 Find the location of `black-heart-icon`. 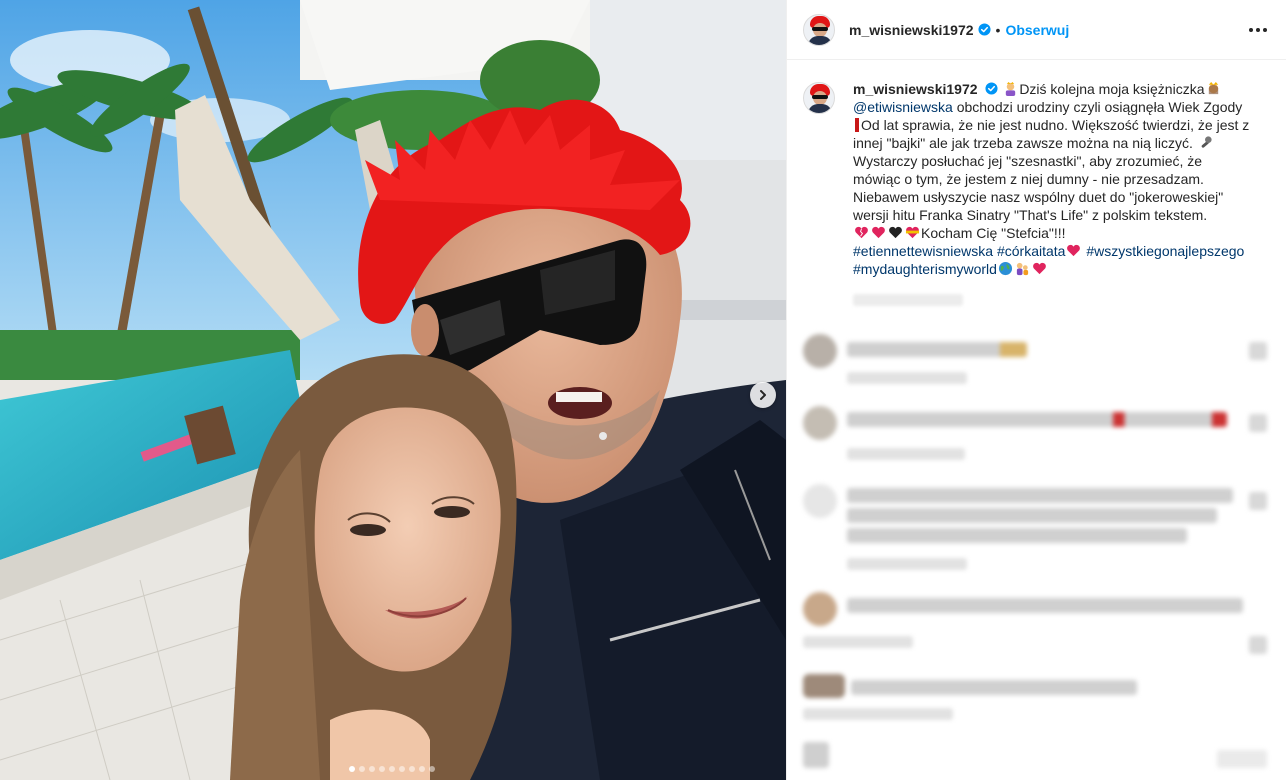

black-heart-icon is located at coordinates (895, 232).